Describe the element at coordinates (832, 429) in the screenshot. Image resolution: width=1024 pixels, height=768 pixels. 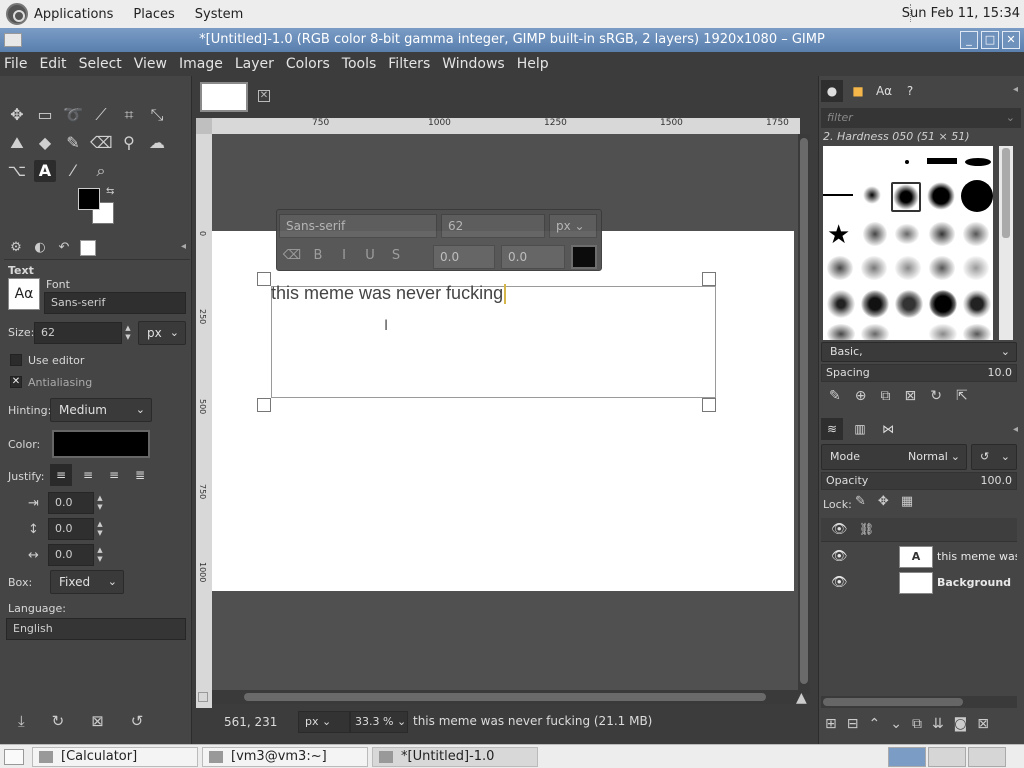
I see `layers-tab-icon: ≋` at that location.